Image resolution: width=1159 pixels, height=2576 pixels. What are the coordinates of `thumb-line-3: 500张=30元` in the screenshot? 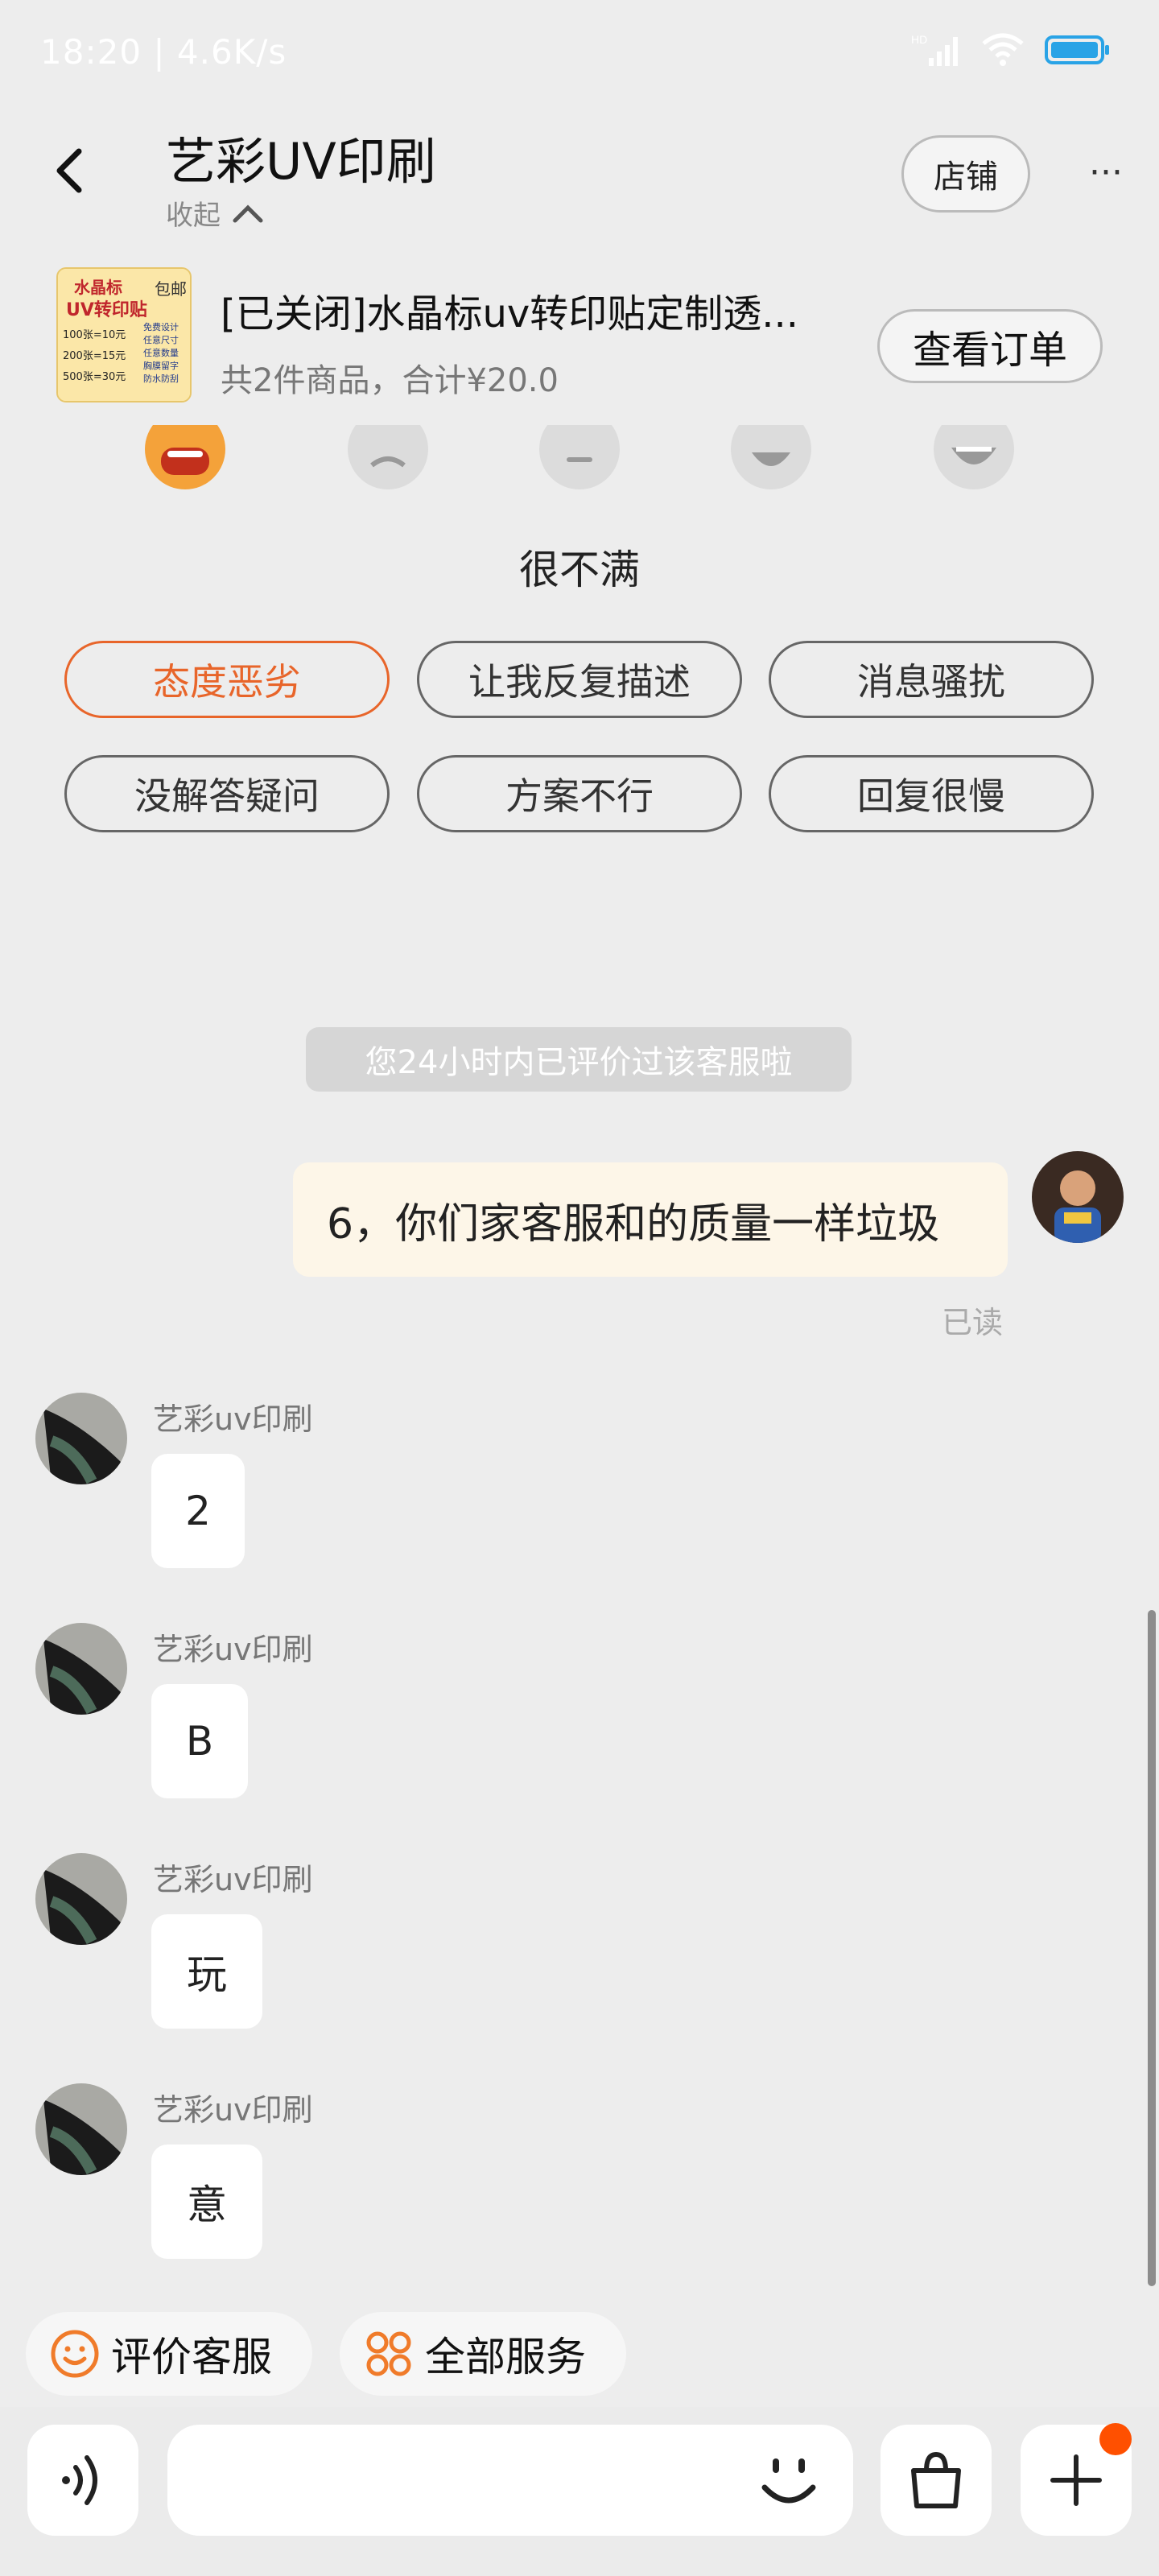 It's located at (94, 377).